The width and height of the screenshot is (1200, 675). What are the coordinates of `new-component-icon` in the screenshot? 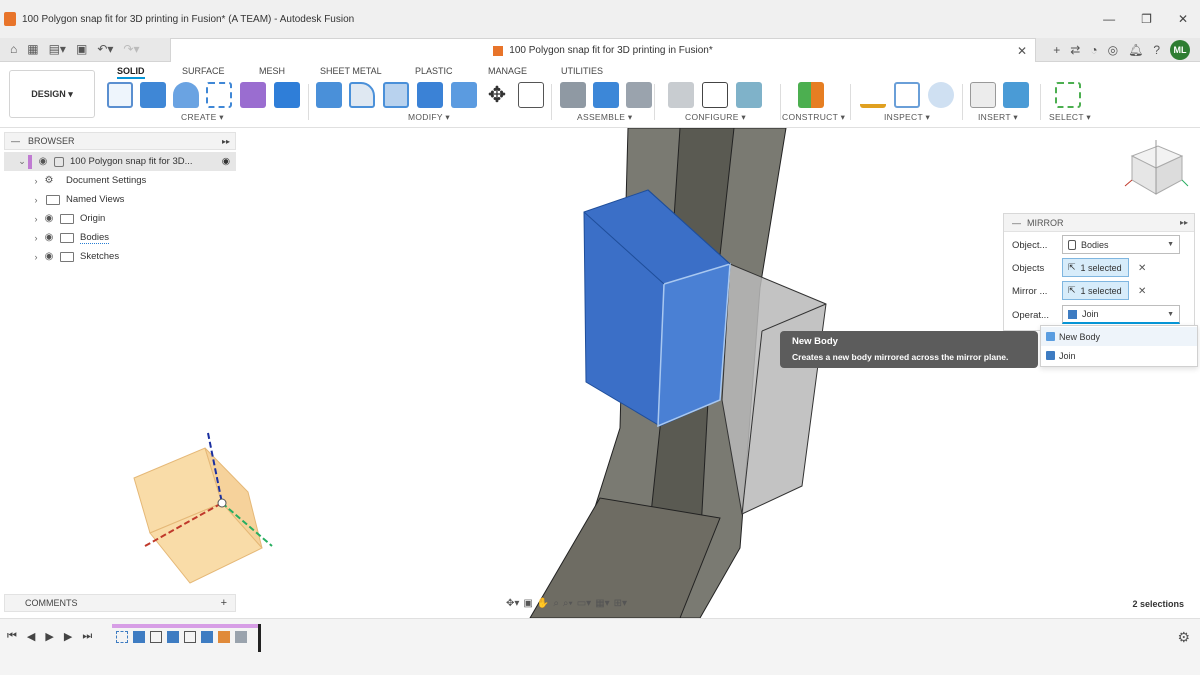 It's located at (606, 95).